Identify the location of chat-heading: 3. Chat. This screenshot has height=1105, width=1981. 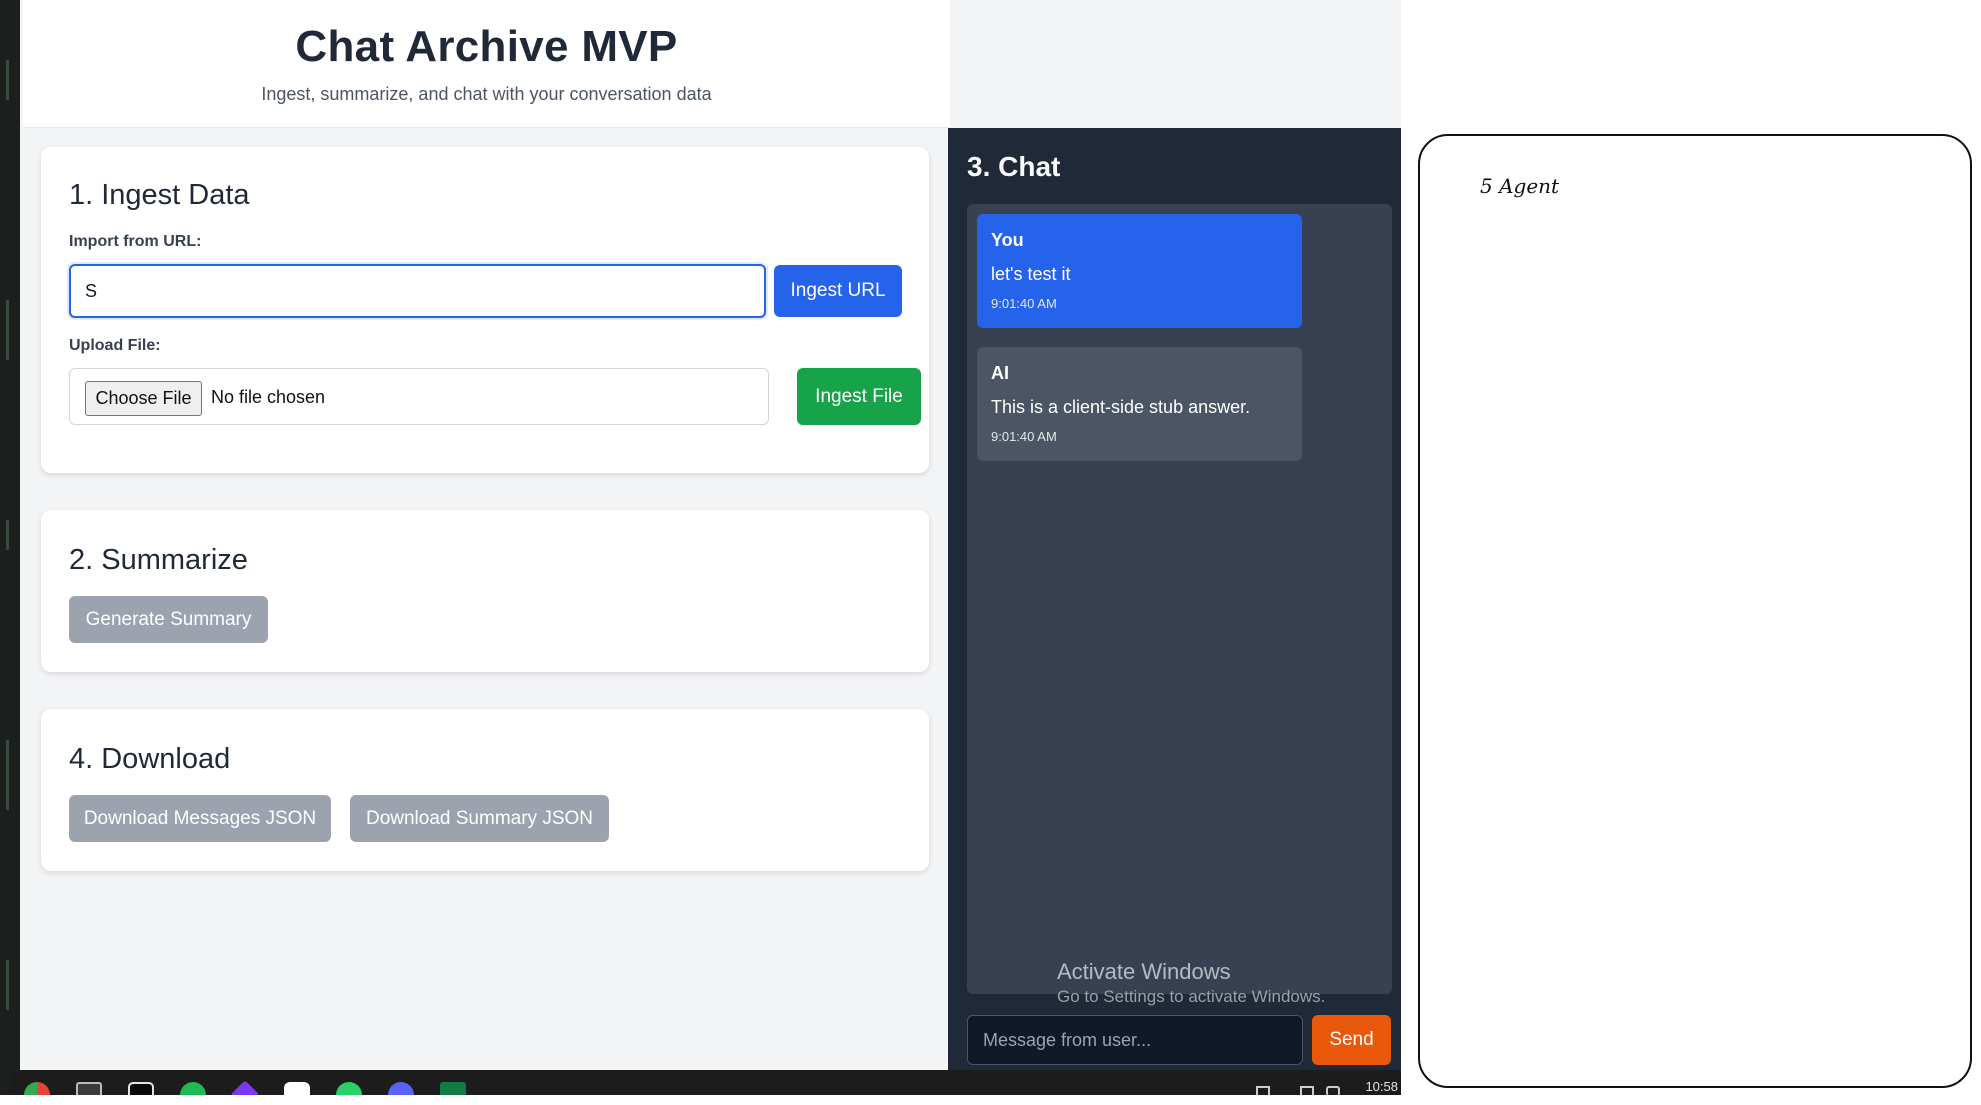
(1014, 166).